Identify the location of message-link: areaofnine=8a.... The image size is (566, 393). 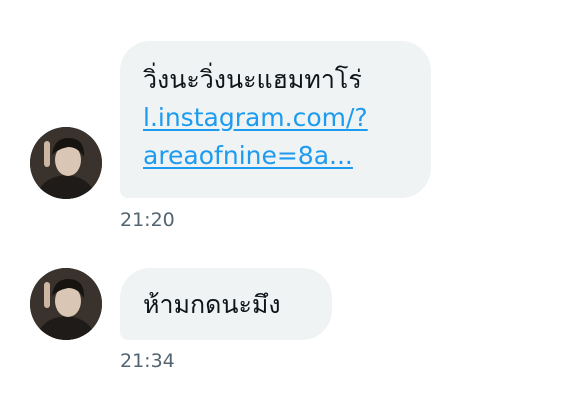
(277, 156).